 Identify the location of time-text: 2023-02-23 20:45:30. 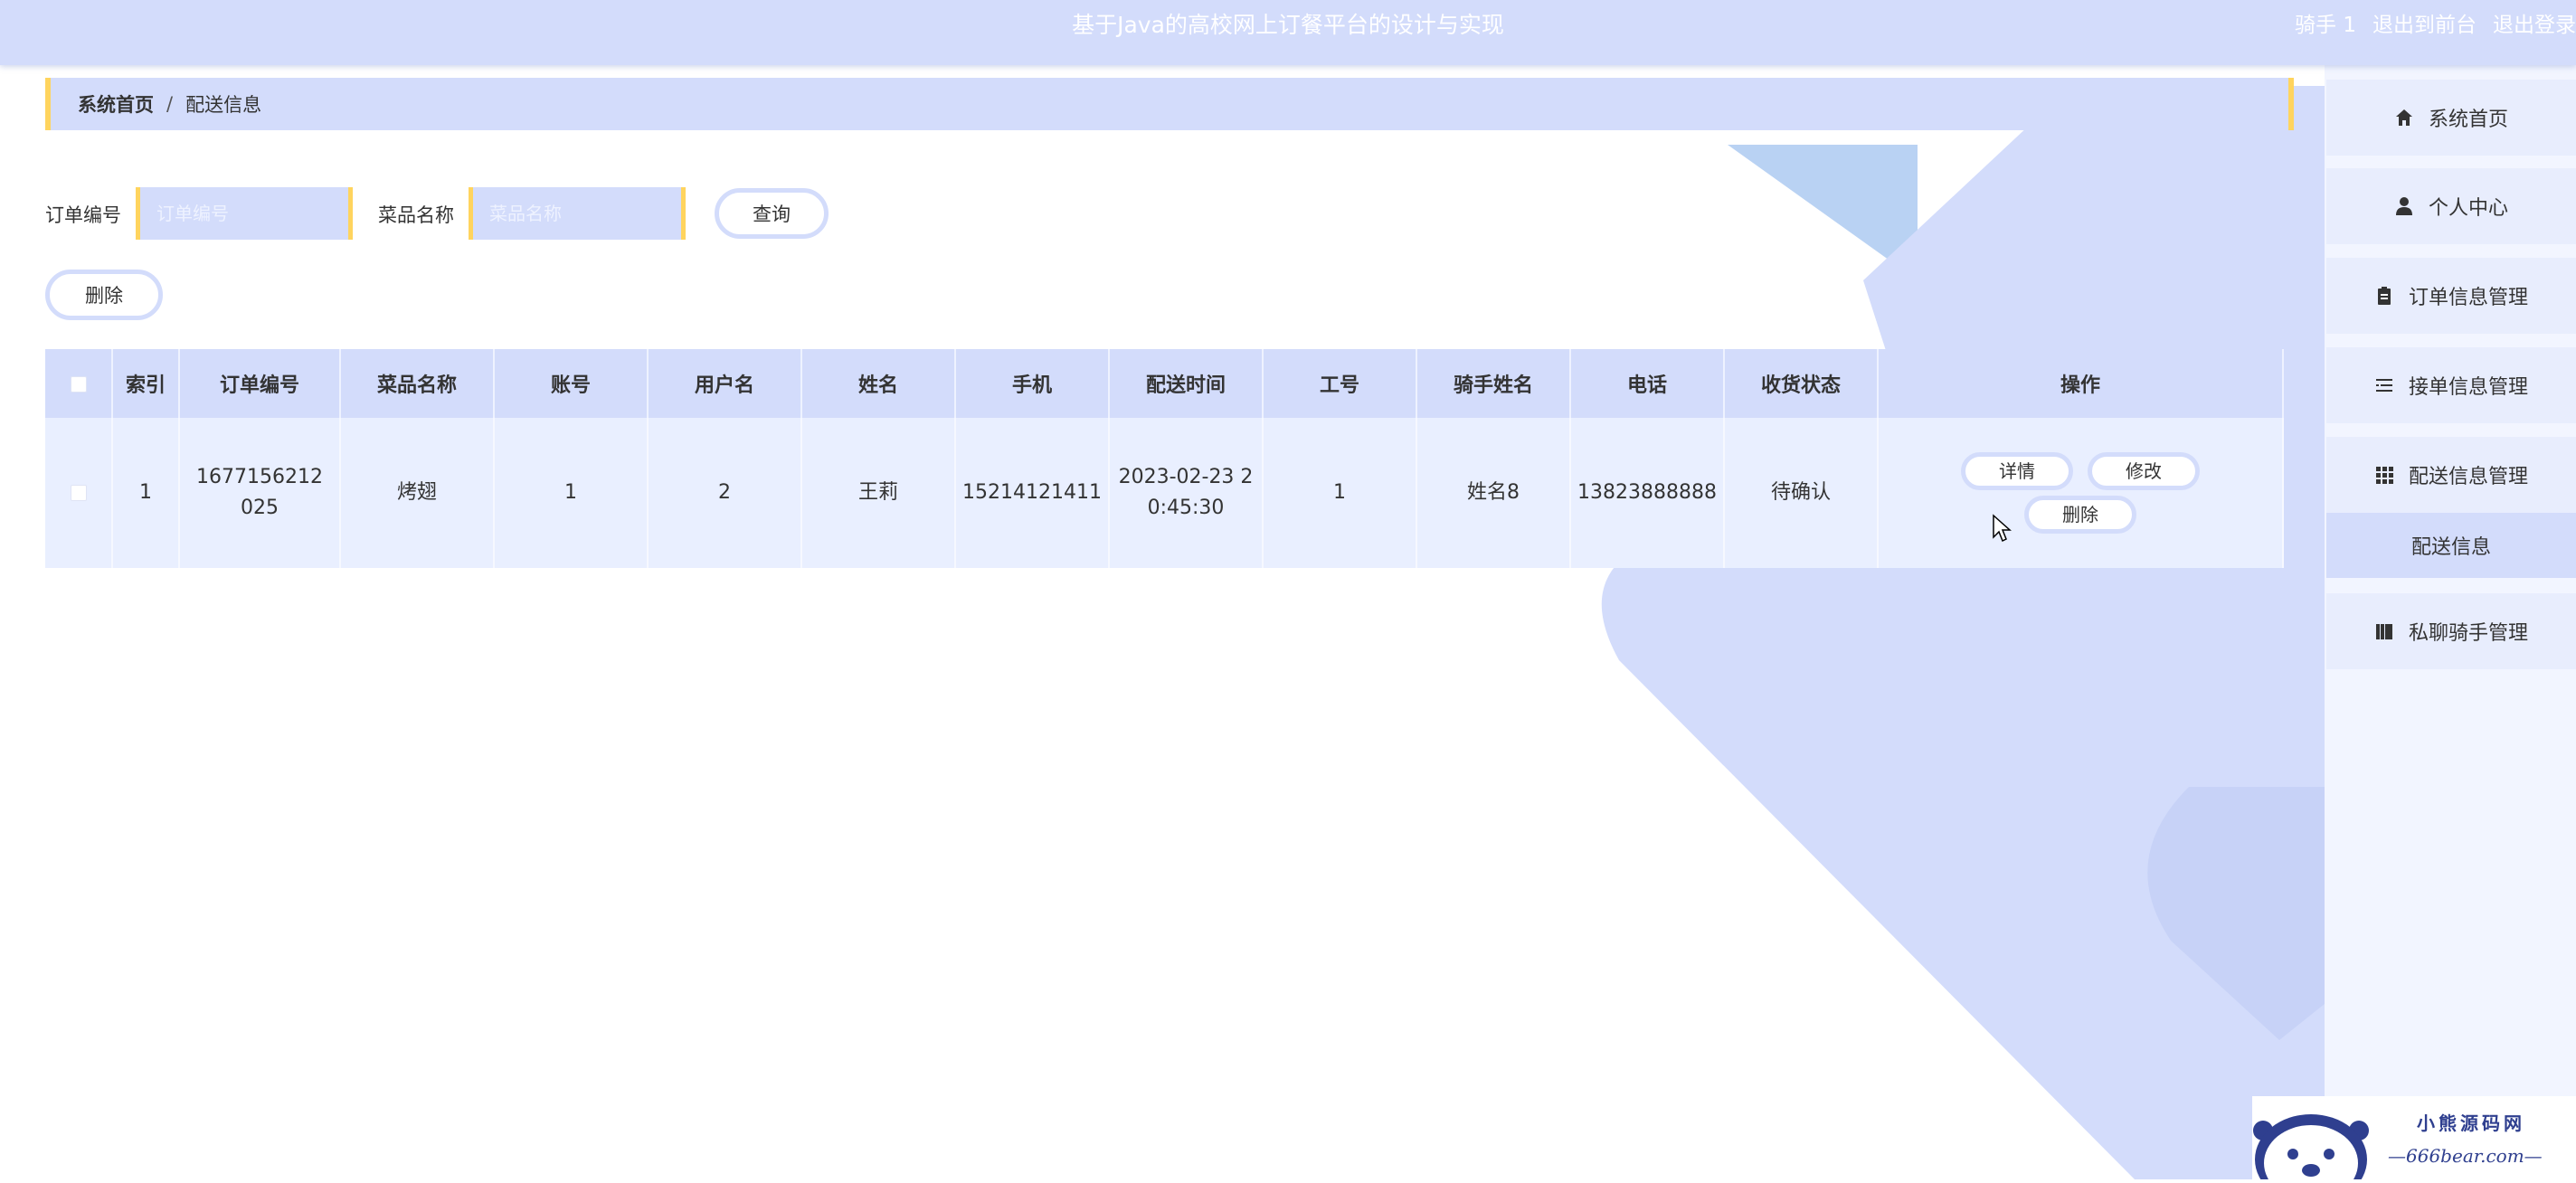
(1186, 492).